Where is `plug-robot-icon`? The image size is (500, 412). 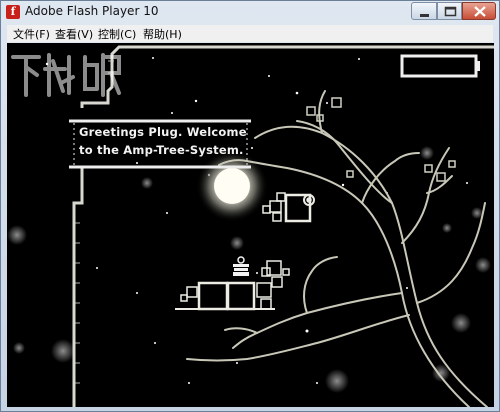
plug-robot-icon is located at coordinates (241, 266).